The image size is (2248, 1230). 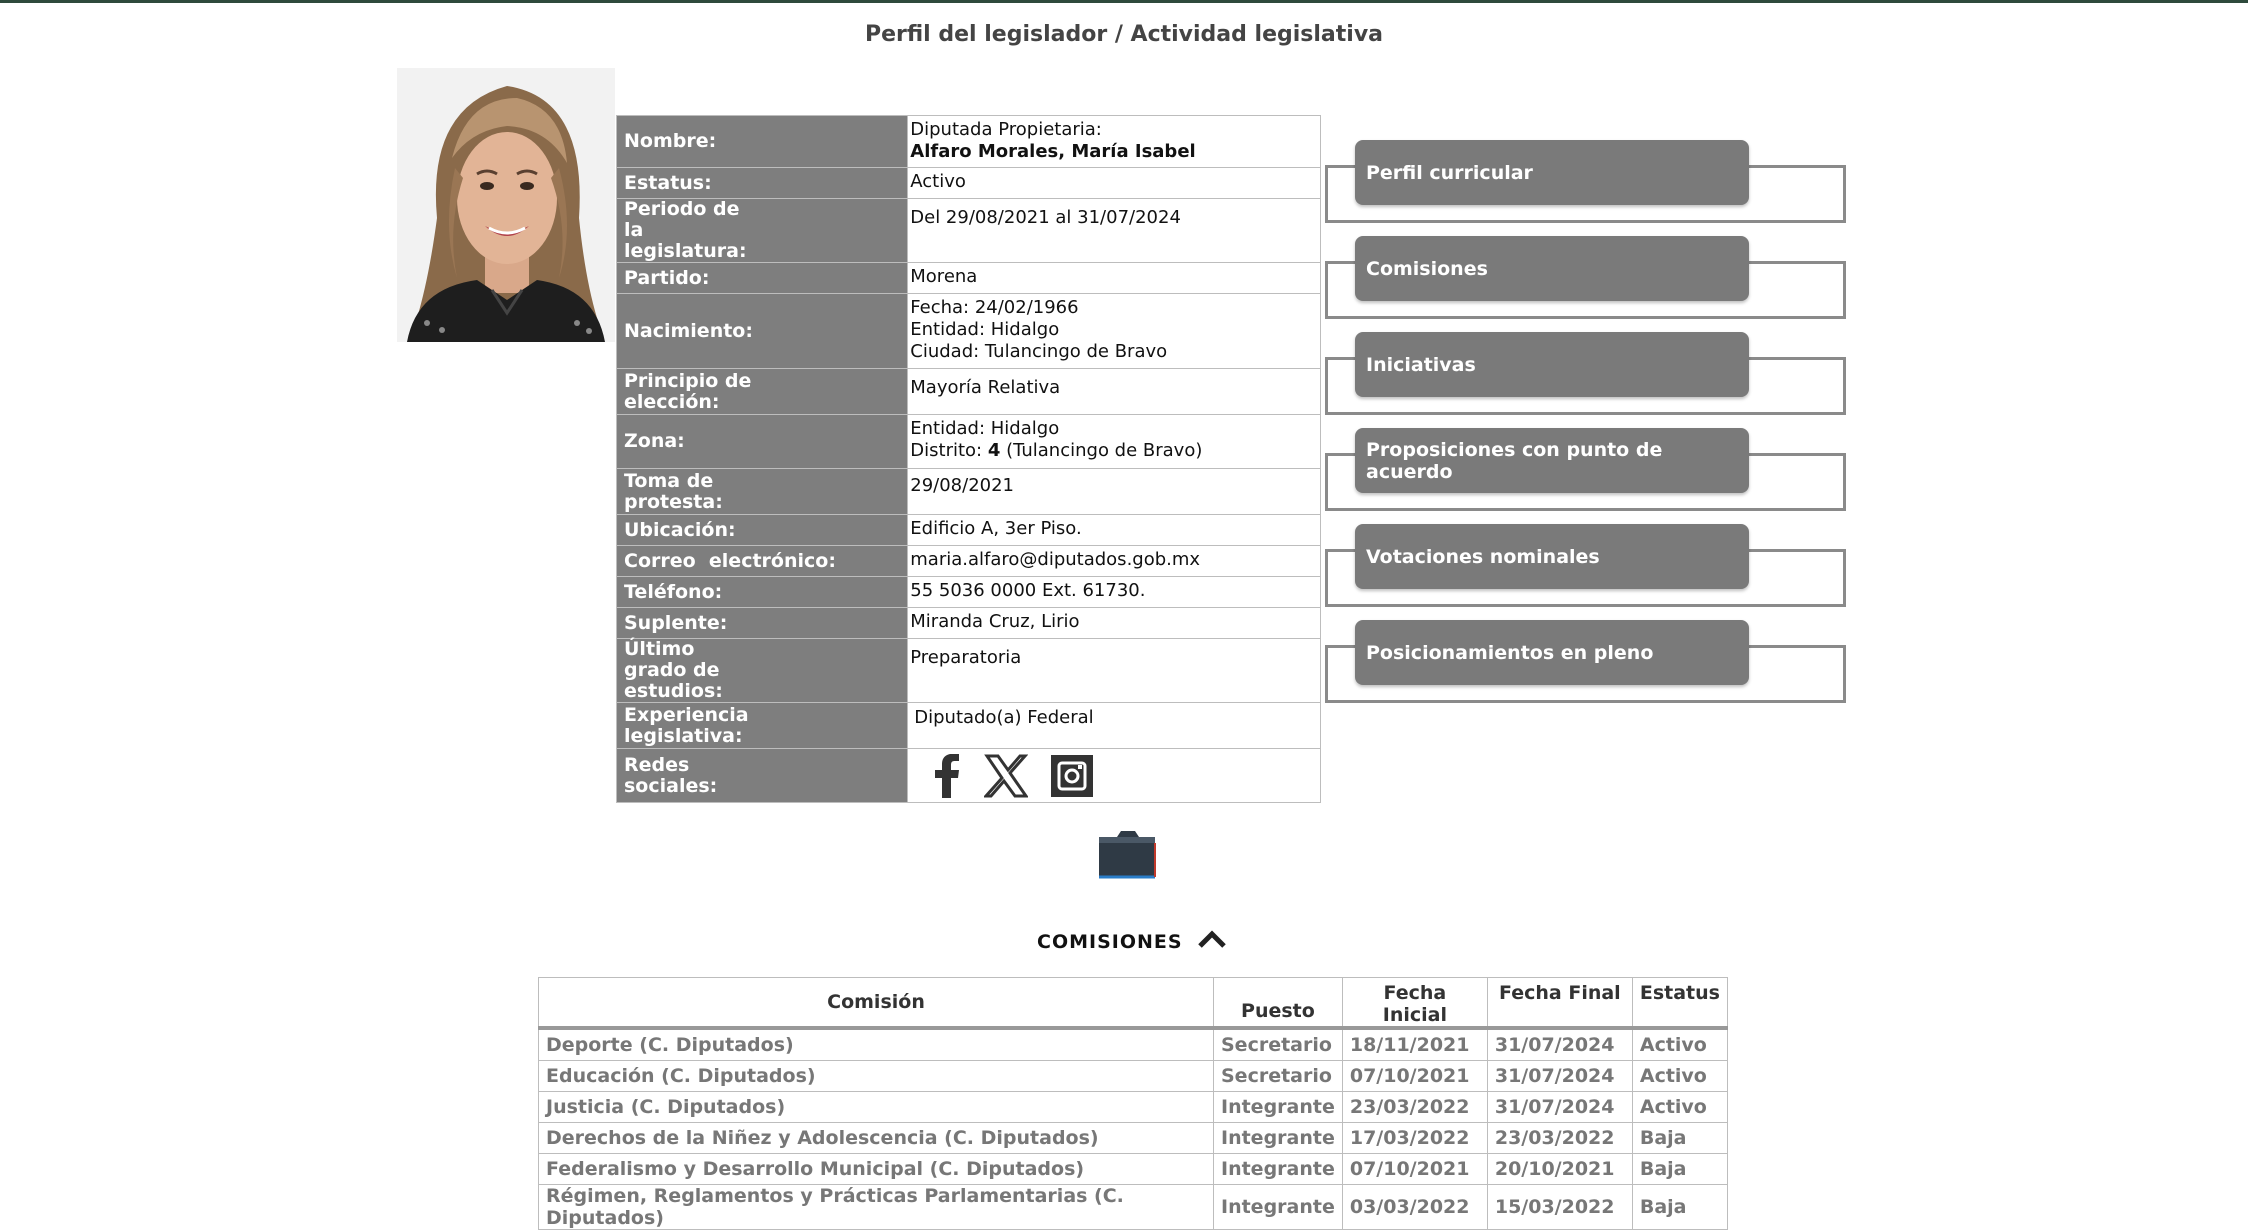 I want to click on info-line: Distrito: 4 (Tulancingo de Bravo), so click(x=1056, y=450).